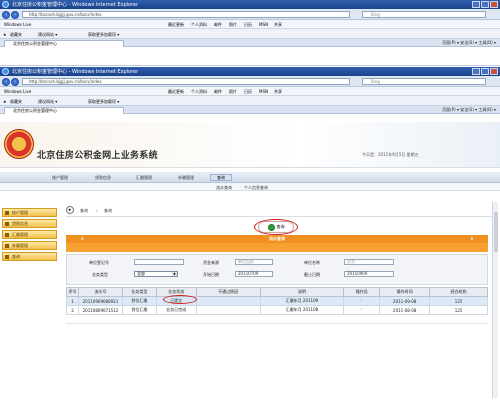 The width and height of the screenshot is (500, 400). What do you see at coordinates (103, 178) in the screenshot?
I see `nav-loan-info: 贷款信息` at bounding box center [103, 178].